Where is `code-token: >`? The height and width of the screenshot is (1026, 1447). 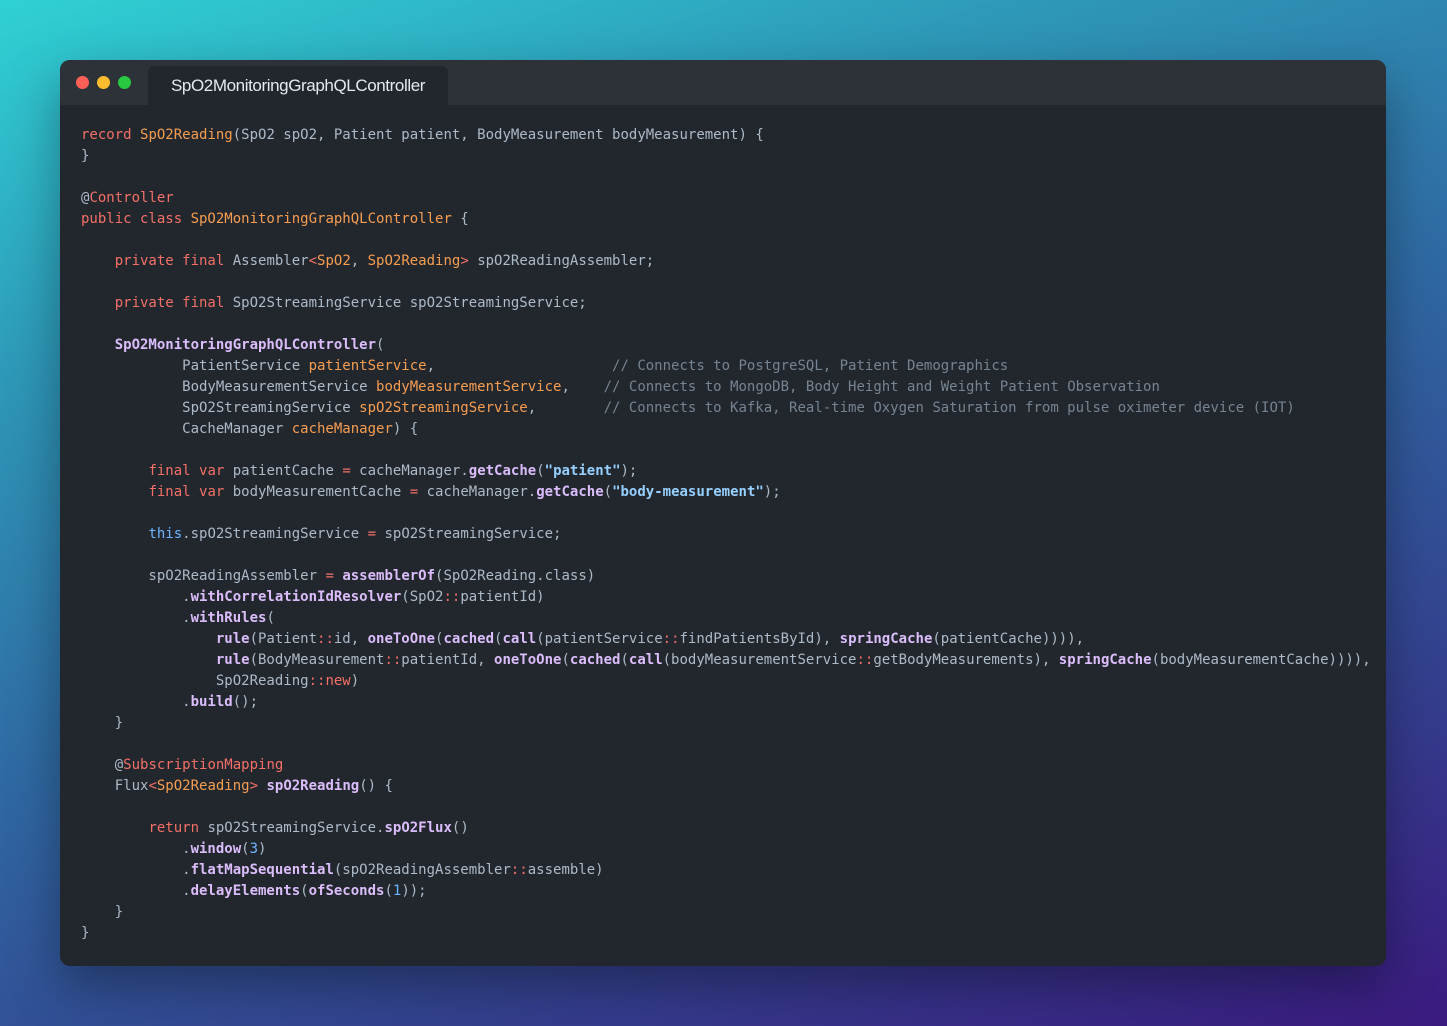 code-token: > is located at coordinates (464, 261).